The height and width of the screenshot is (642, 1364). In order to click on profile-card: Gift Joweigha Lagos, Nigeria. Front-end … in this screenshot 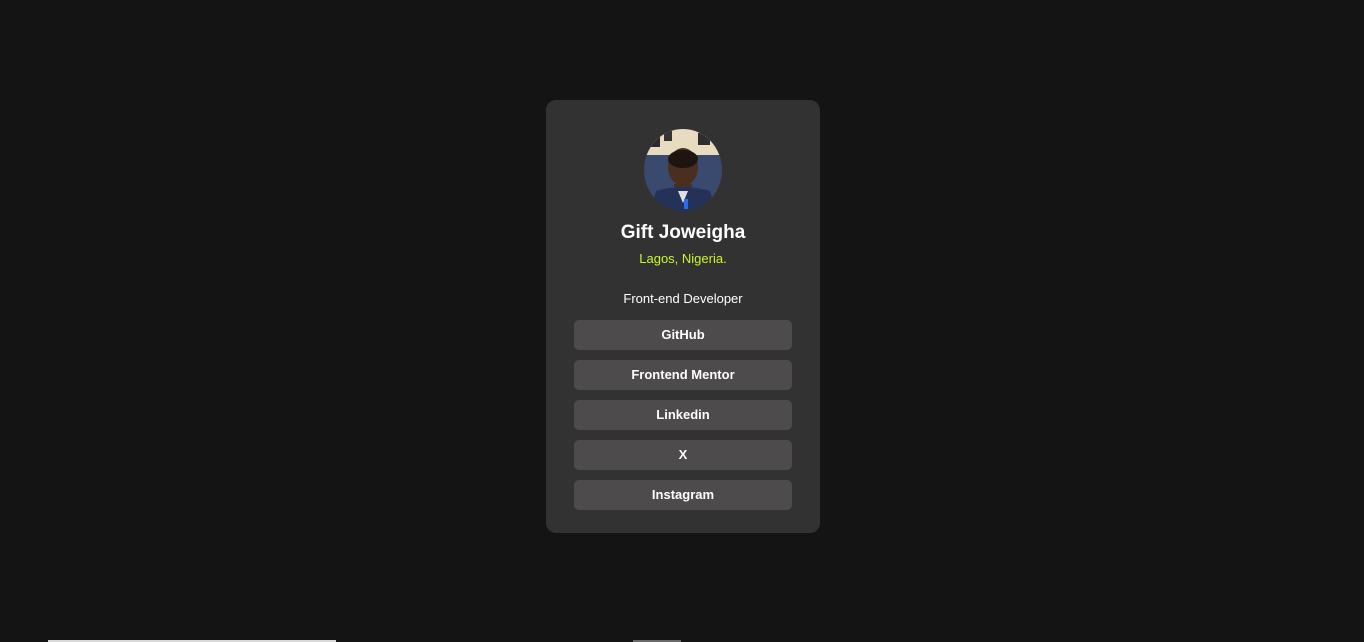, I will do `click(683, 316)`.